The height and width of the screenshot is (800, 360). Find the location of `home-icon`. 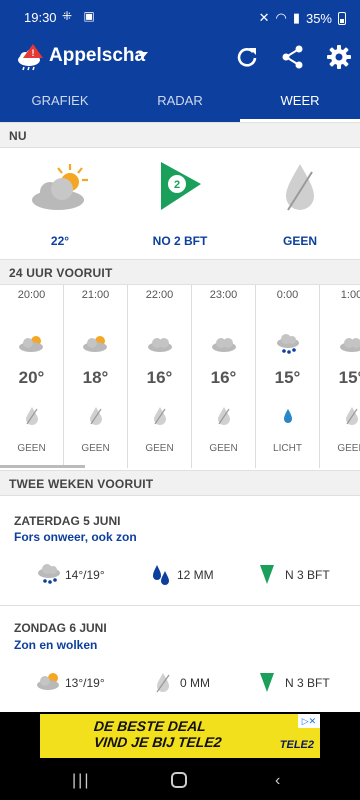

home-icon is located at coordinates (179, 780).